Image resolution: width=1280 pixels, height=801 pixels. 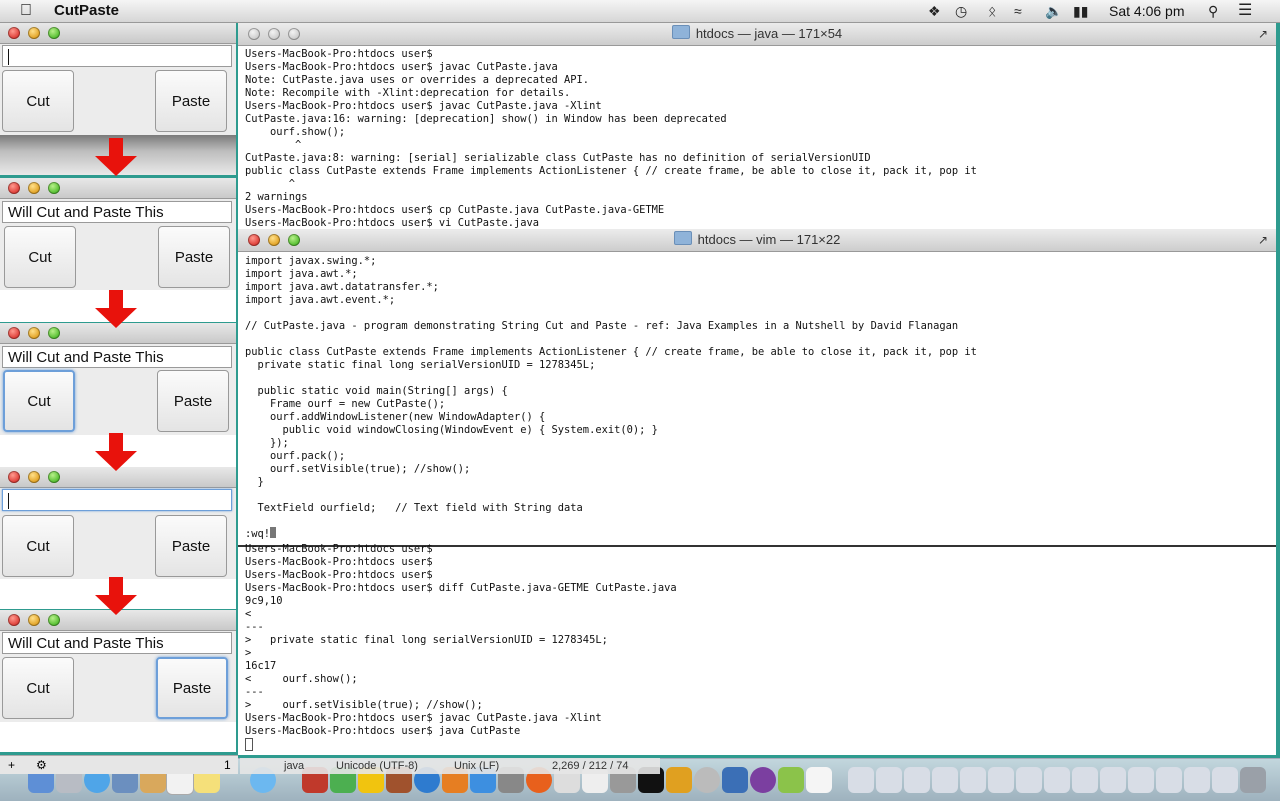 What do you see at coordinates (961, 11) in the screenshot?
I see `time-machine-icon: ◷` at bounding box center [961, 11].